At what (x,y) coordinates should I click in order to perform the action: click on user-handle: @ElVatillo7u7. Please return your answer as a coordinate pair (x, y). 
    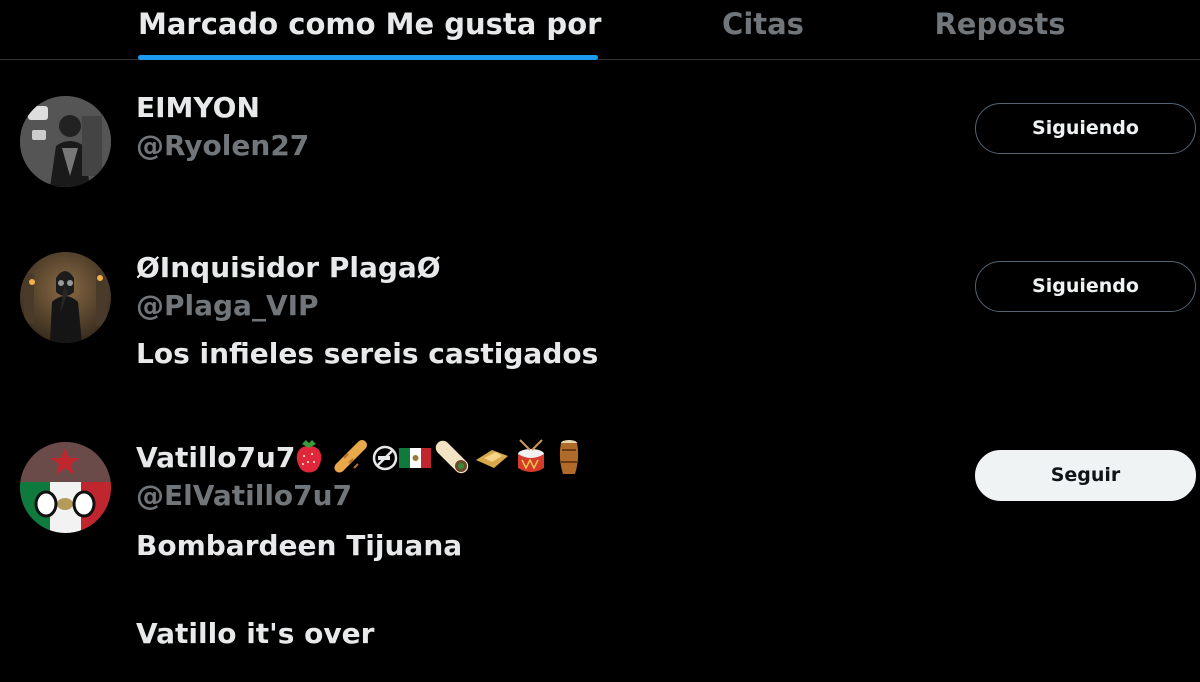
    Looking at the image, I should click on (244, 496).